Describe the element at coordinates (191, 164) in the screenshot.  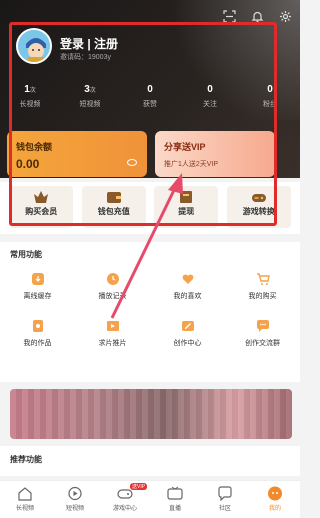
I see `share-subtitle: 推广1人送2天VIP` at that location.